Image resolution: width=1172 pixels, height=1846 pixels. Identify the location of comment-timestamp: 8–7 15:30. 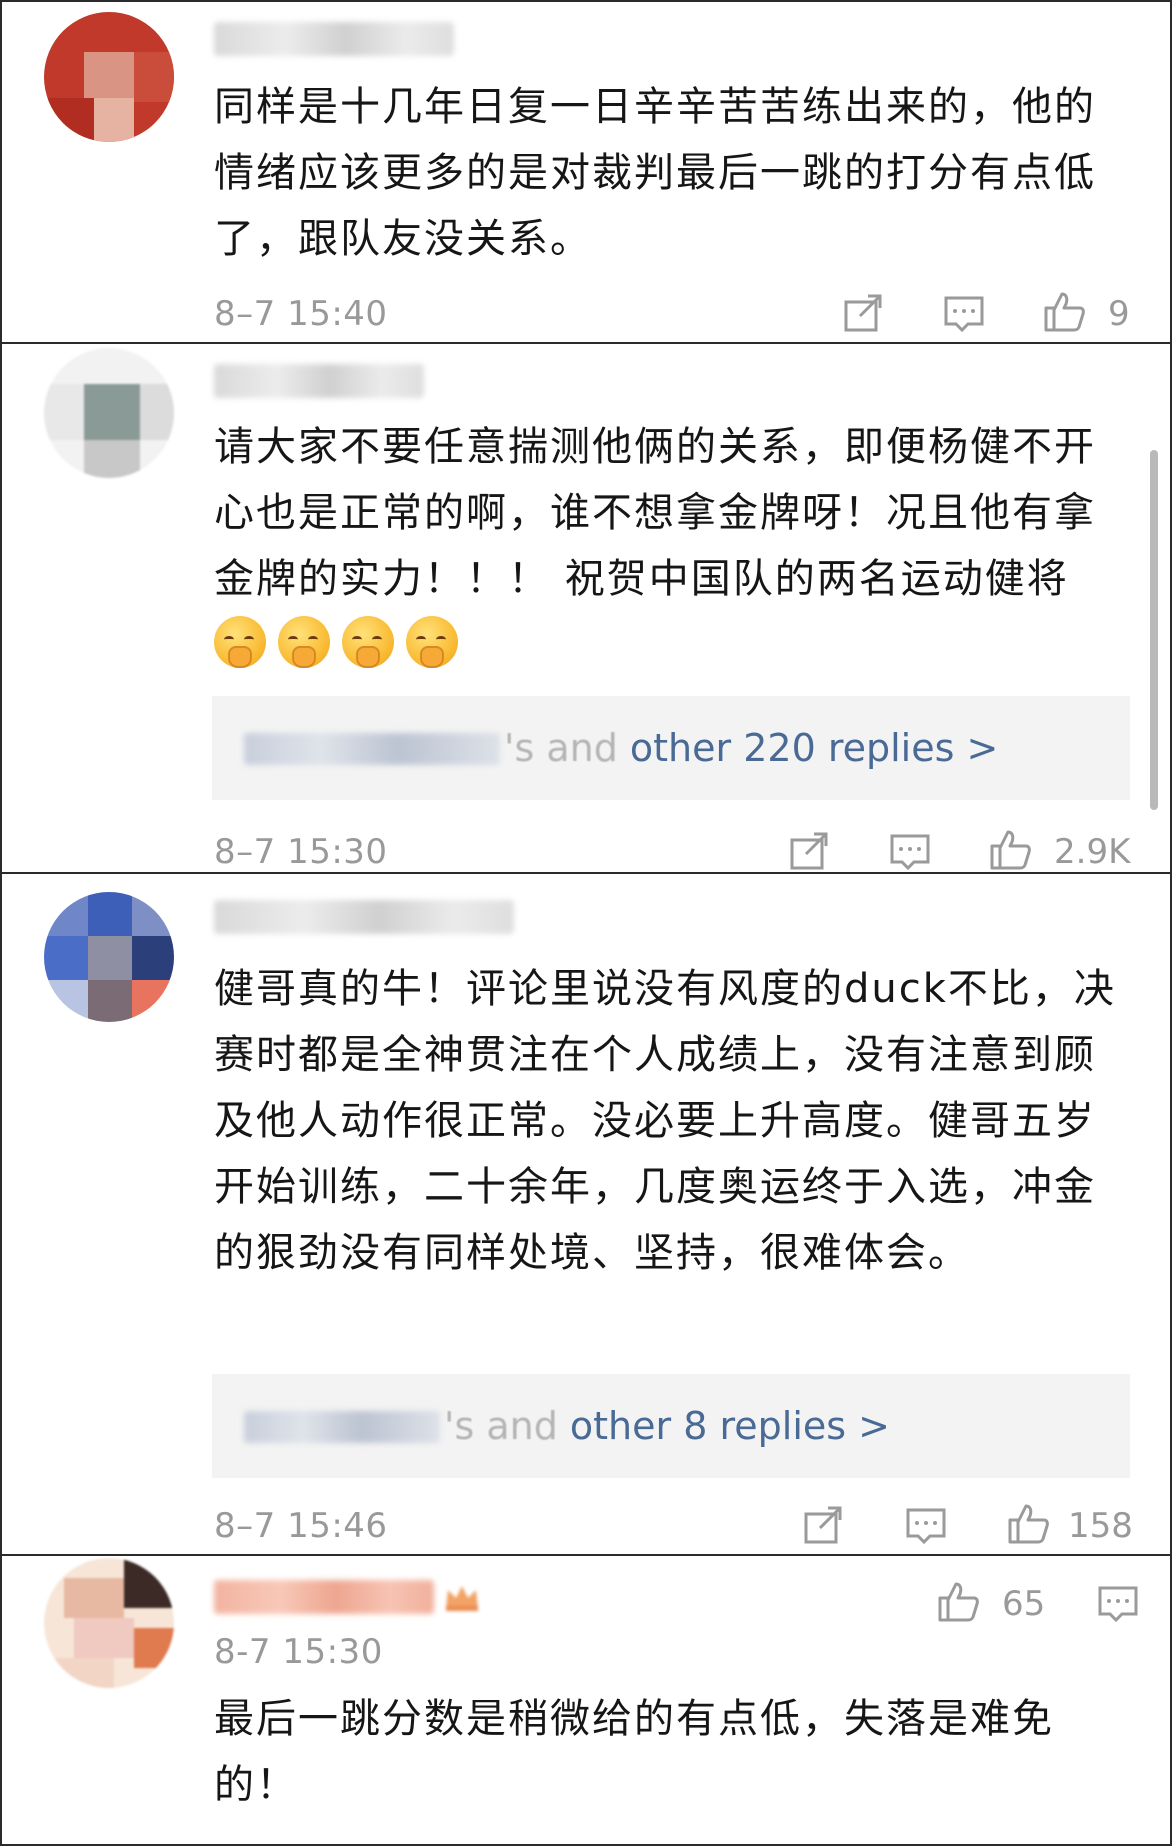
(301, 852).